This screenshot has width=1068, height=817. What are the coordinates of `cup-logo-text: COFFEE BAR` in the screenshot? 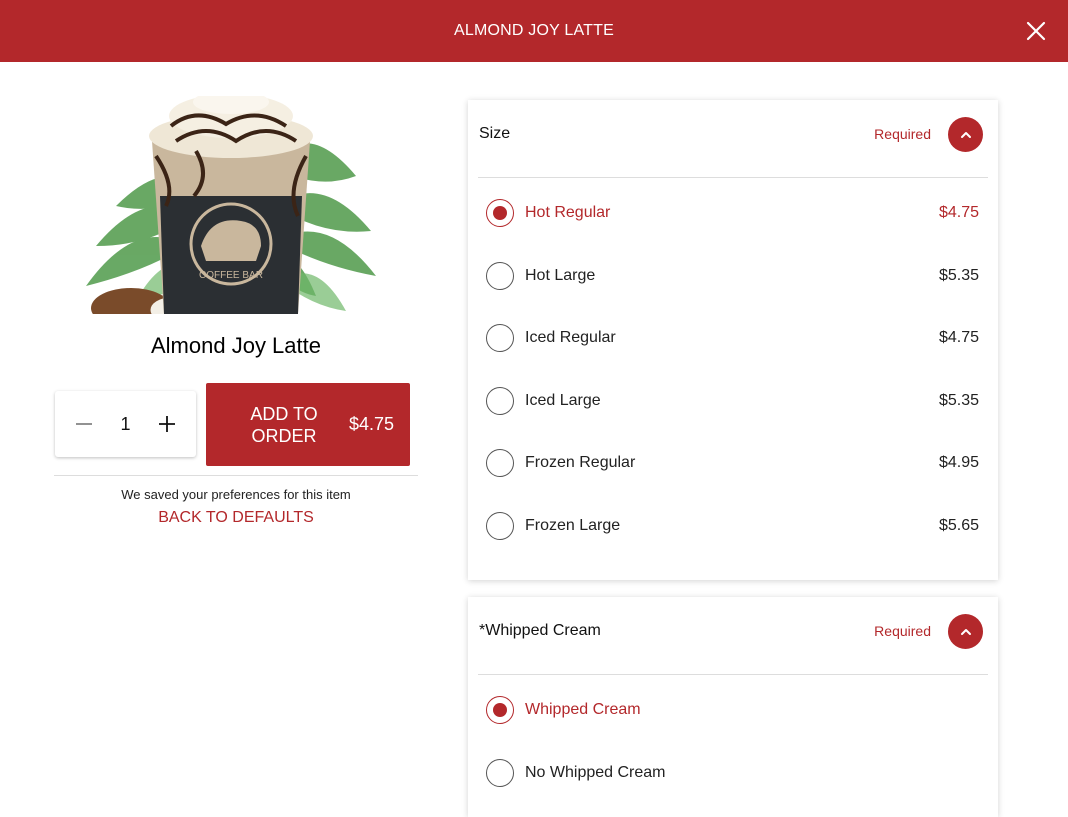 It's located at (231, 275).